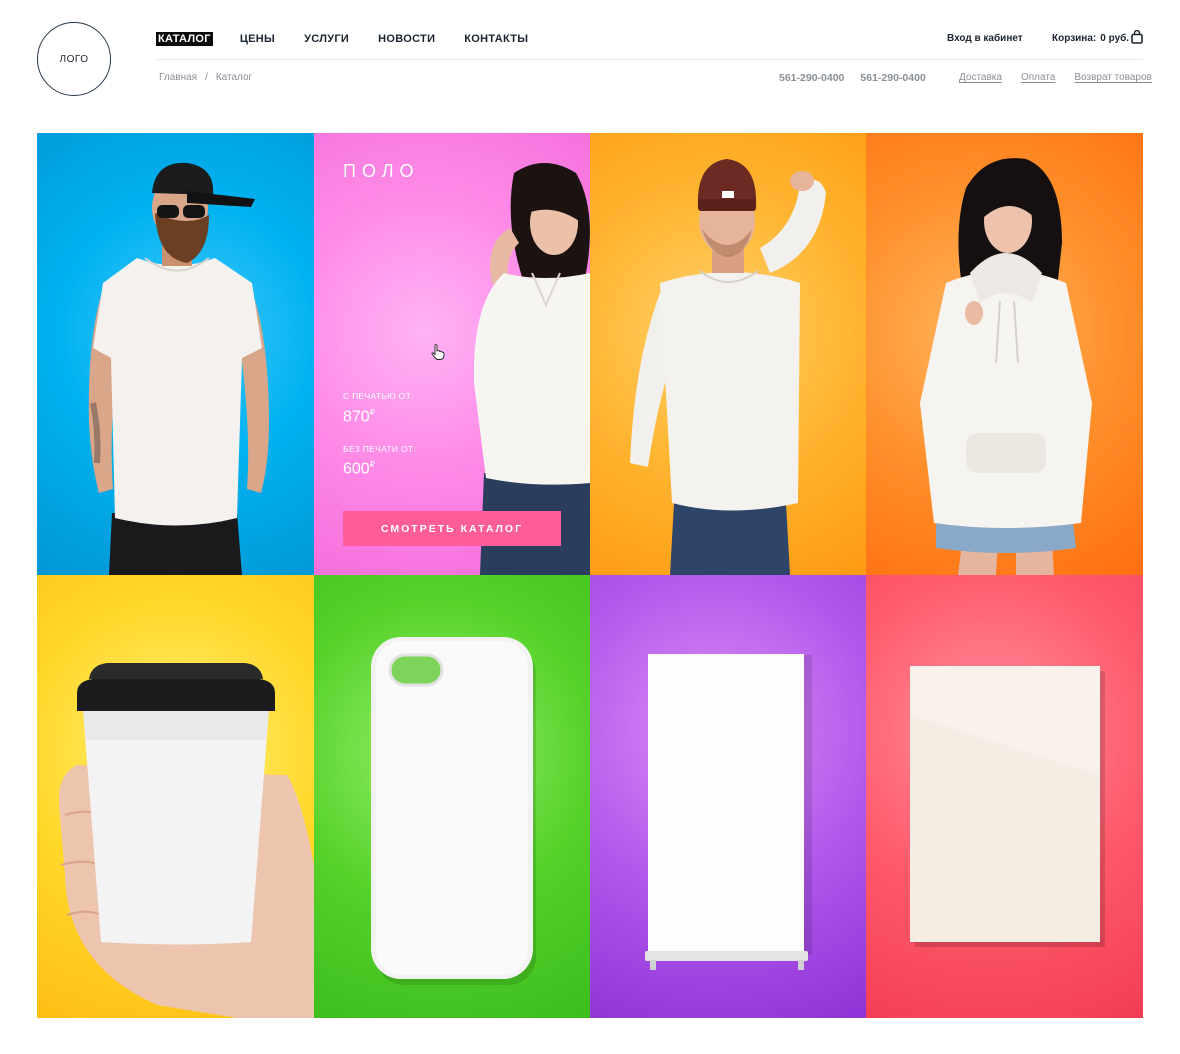  I want to click on tile-tshirt, so click(175, 354).